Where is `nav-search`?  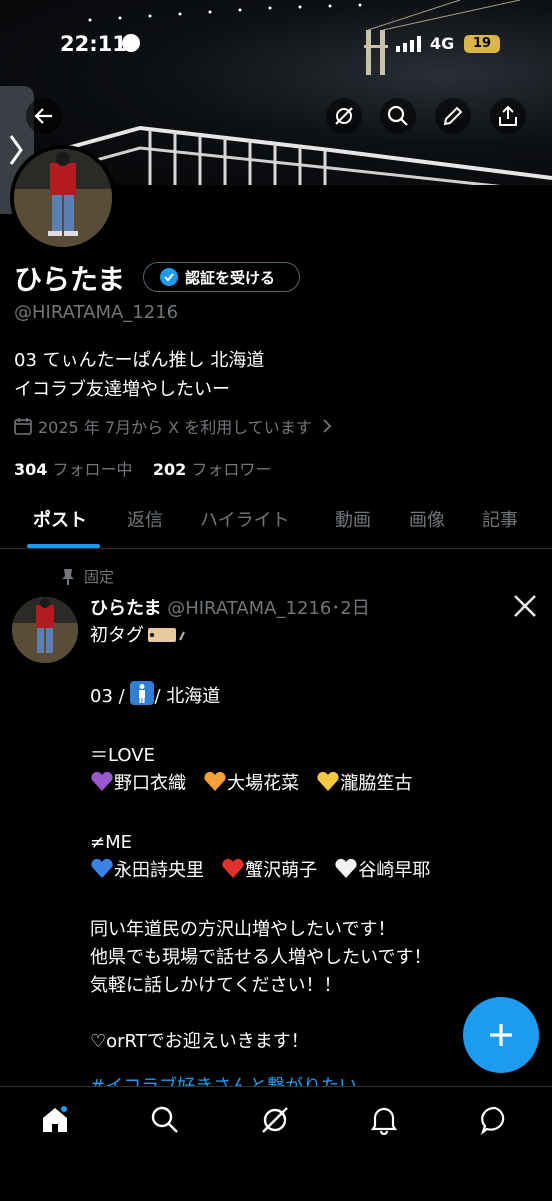 nav-search is located at coordinates (165, 1120).